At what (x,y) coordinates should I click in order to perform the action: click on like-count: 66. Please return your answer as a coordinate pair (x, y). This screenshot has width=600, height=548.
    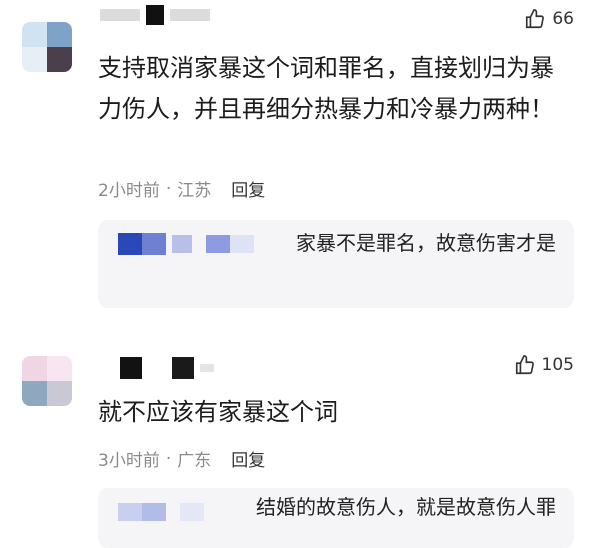
    Looking at the image, I should click on (563, 19).